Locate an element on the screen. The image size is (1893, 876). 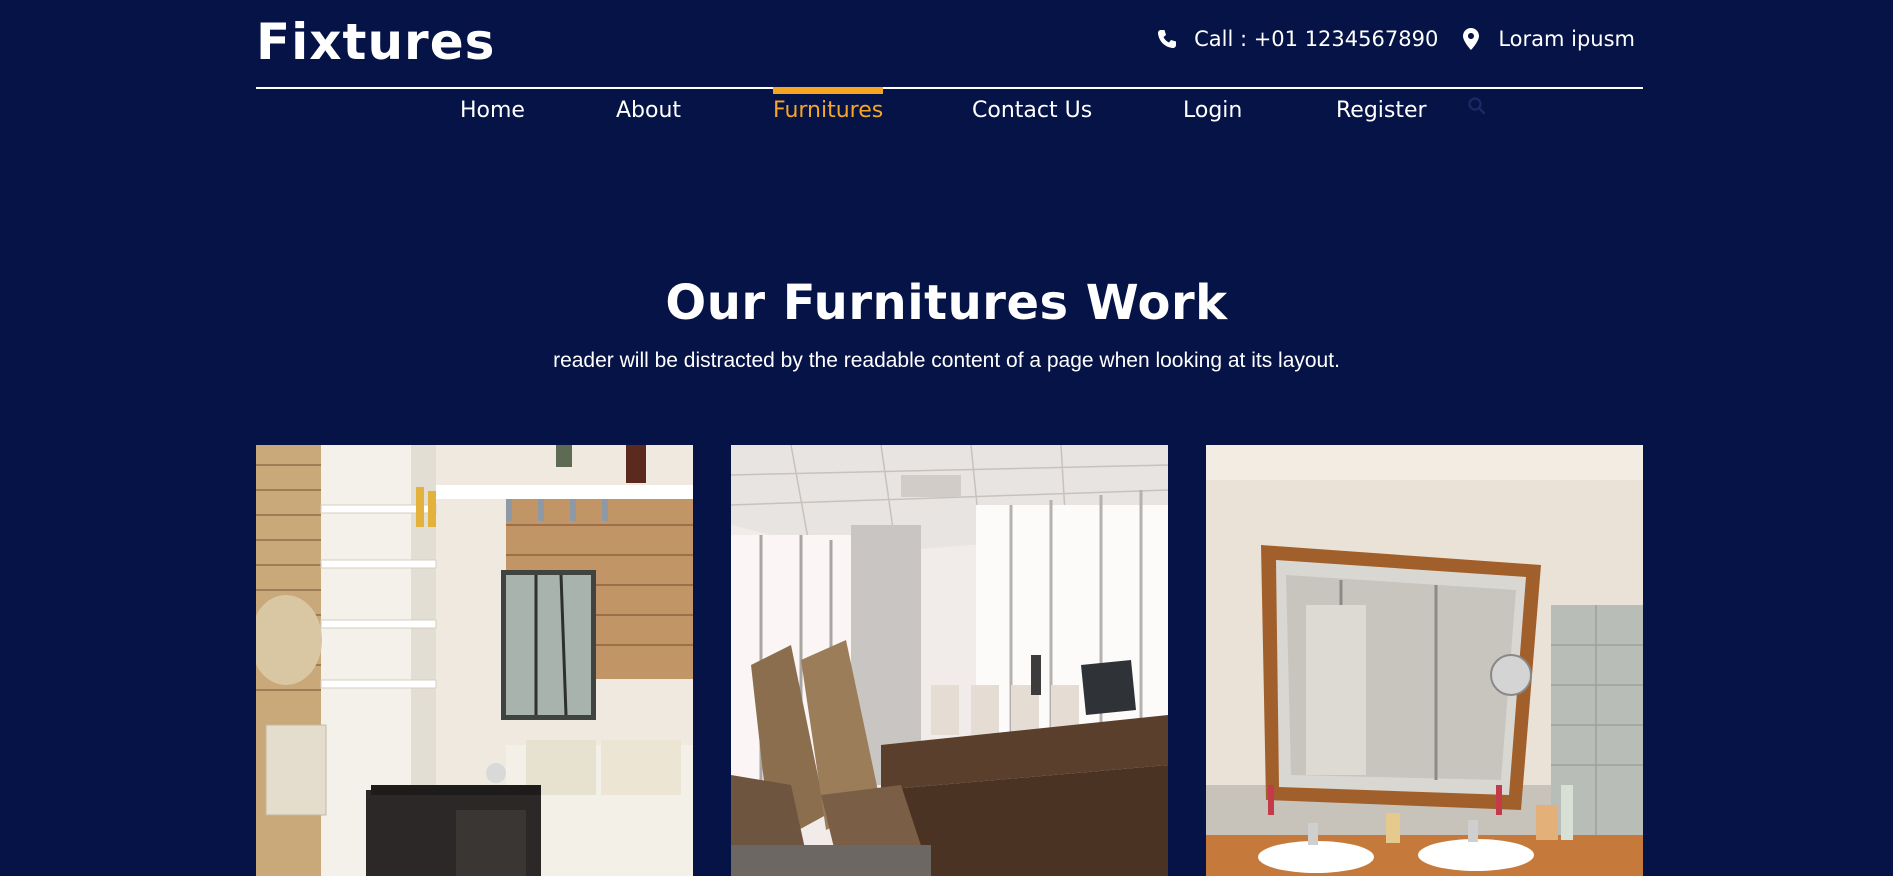
section-title: Our Furnitures Work is located at coordinates (946, 303).